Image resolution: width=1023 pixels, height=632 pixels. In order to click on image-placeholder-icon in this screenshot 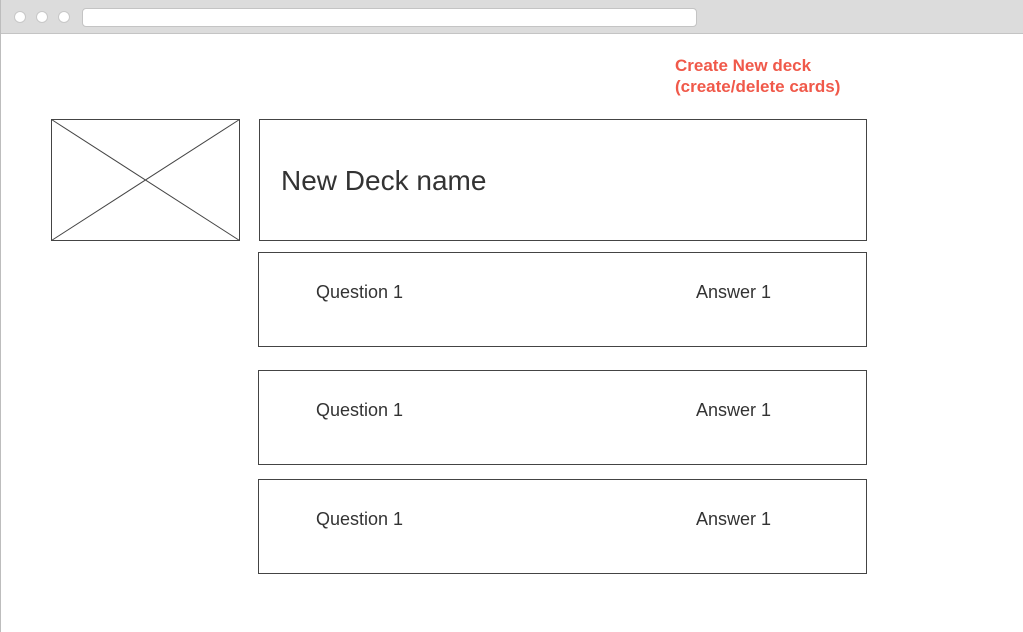, I will do `click(145, 180)`.